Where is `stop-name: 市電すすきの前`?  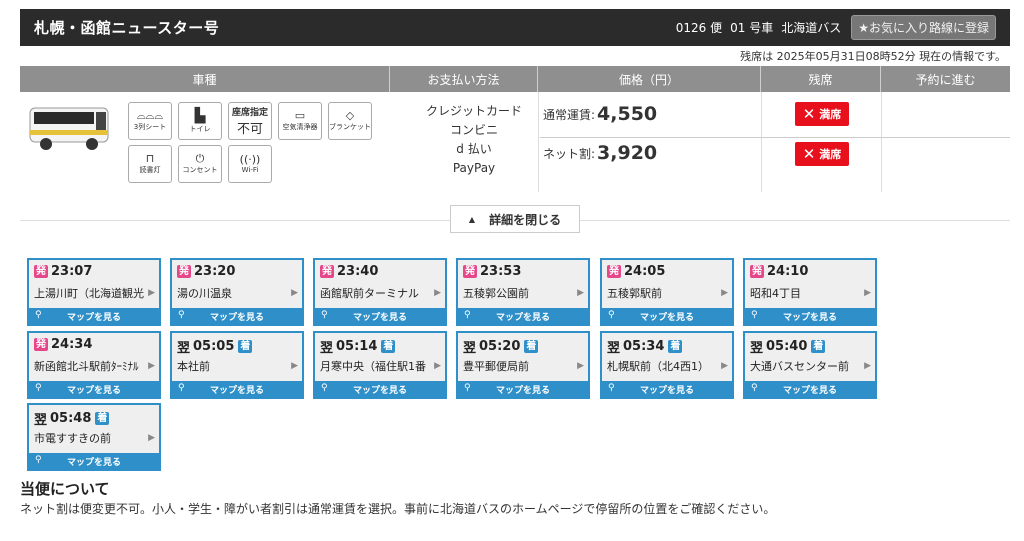
stop-name: 市電すすきの前 is located at coordinates (72, 438).